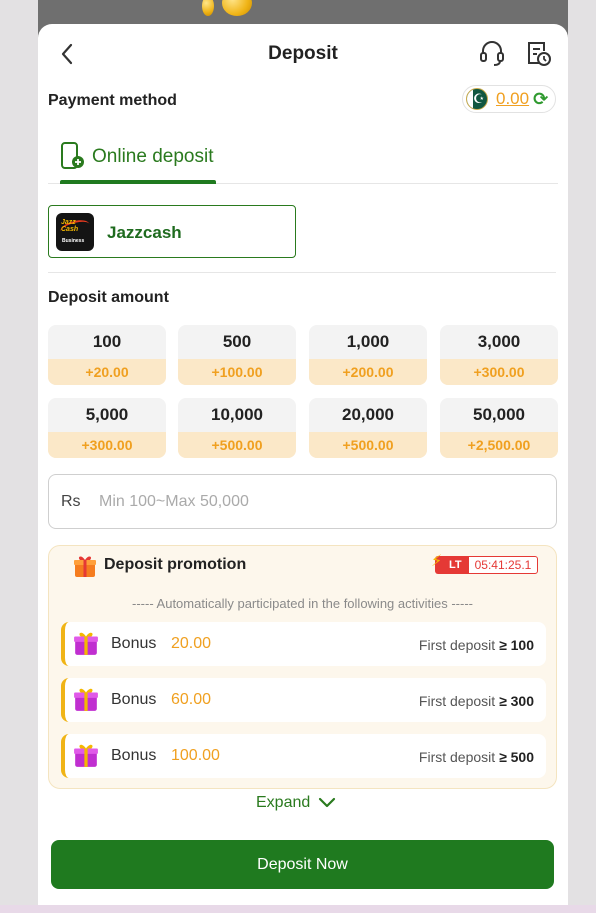  What do you see at coordinates (513, 98) in the screenshot?
I see `balance-value: 0.00` at bounding box center [513, 98].